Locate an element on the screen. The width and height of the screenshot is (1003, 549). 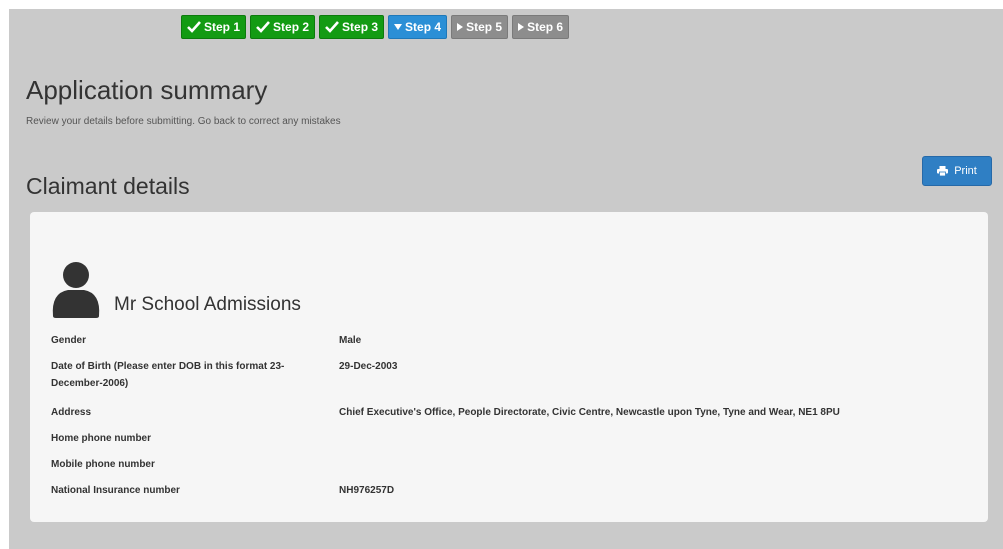
step-2-button: Step 2 is located at coordinates (283, 27).